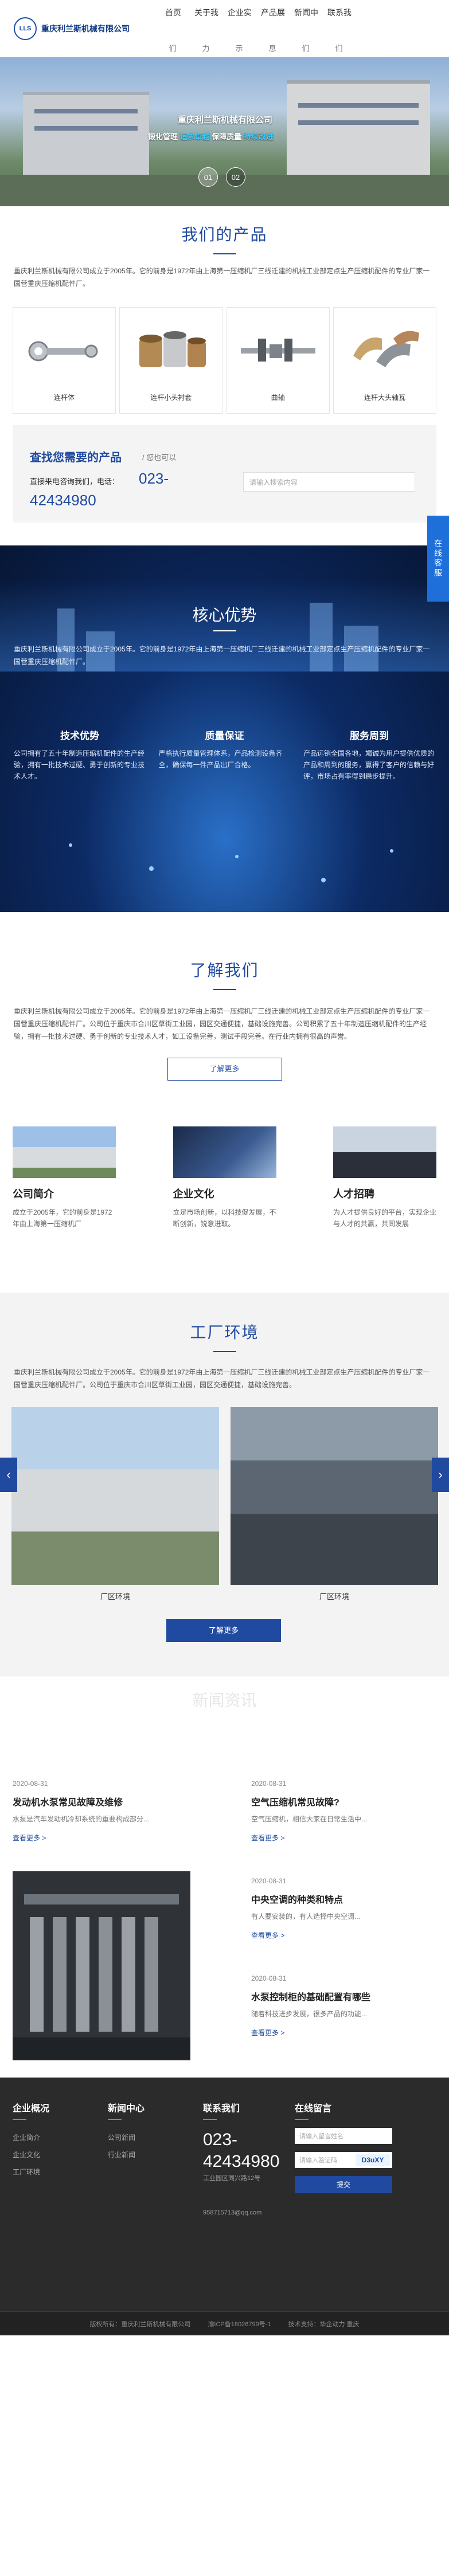 This screenshot has width=449, height=2576. I want to click on message-captcha-input: 请输入验证码 D3uXY, so click(344, 2160).